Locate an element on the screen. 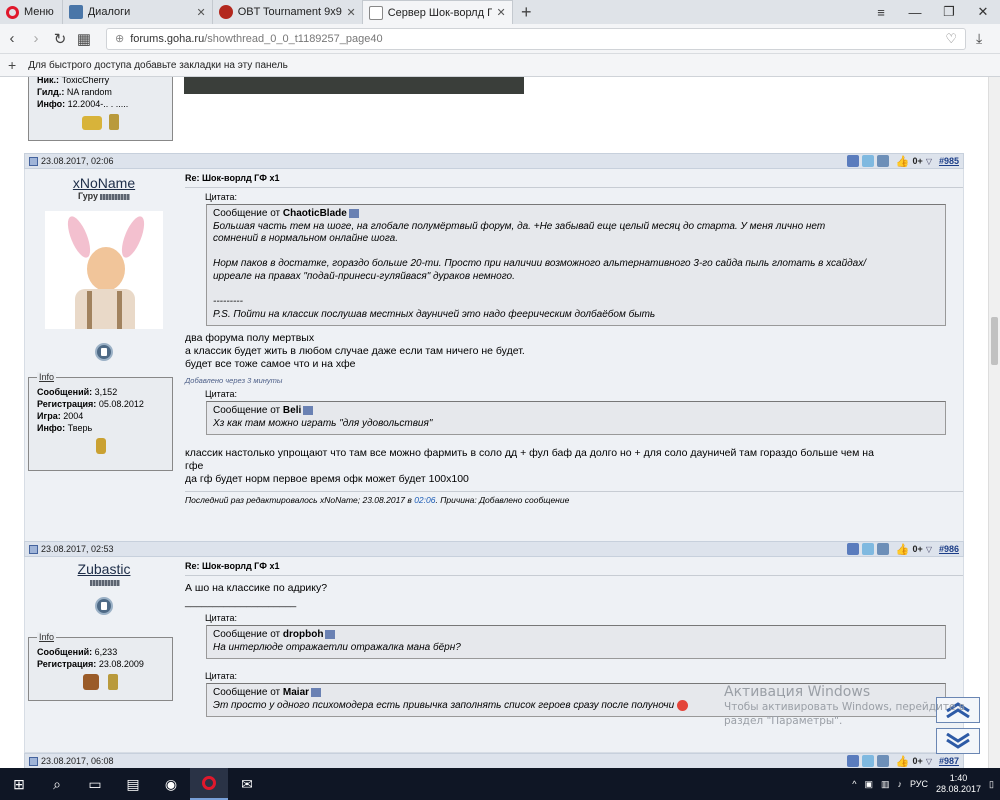 The image size is (1000, 800). post-header: 23.08.2017, 02:53 👍 0+ ▽ #986 is located at coordinates (494, 549).